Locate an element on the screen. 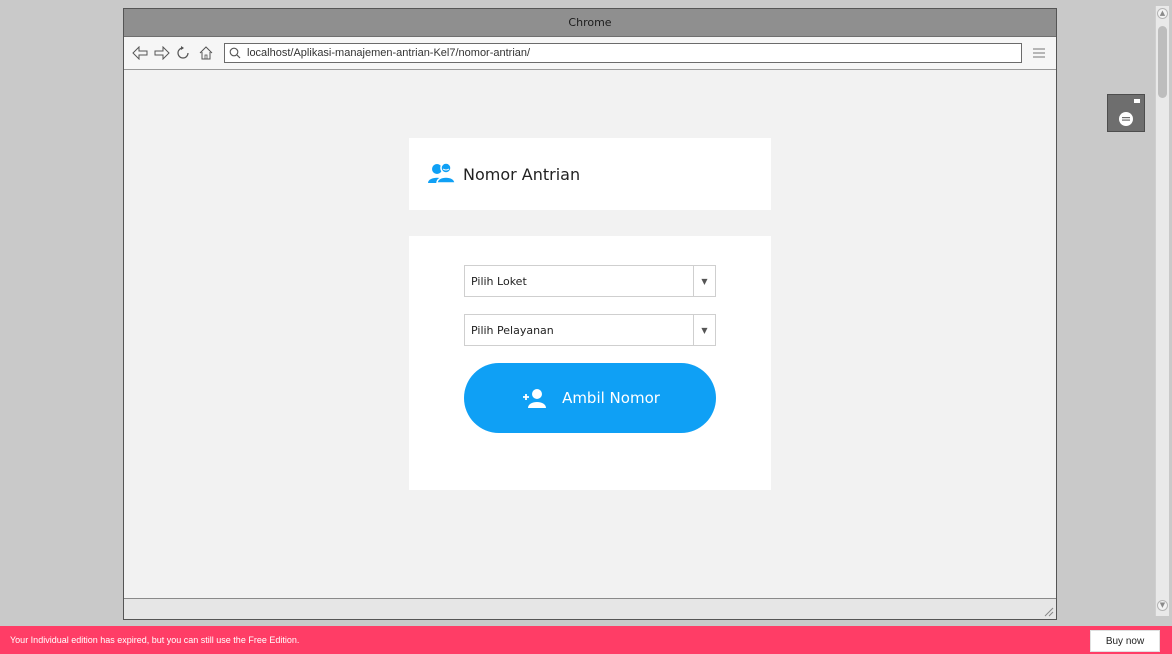 The height and width of the screenshot is (654, 1172). scroll-up-icon: ▲ is located at coordinates (1162, 13).